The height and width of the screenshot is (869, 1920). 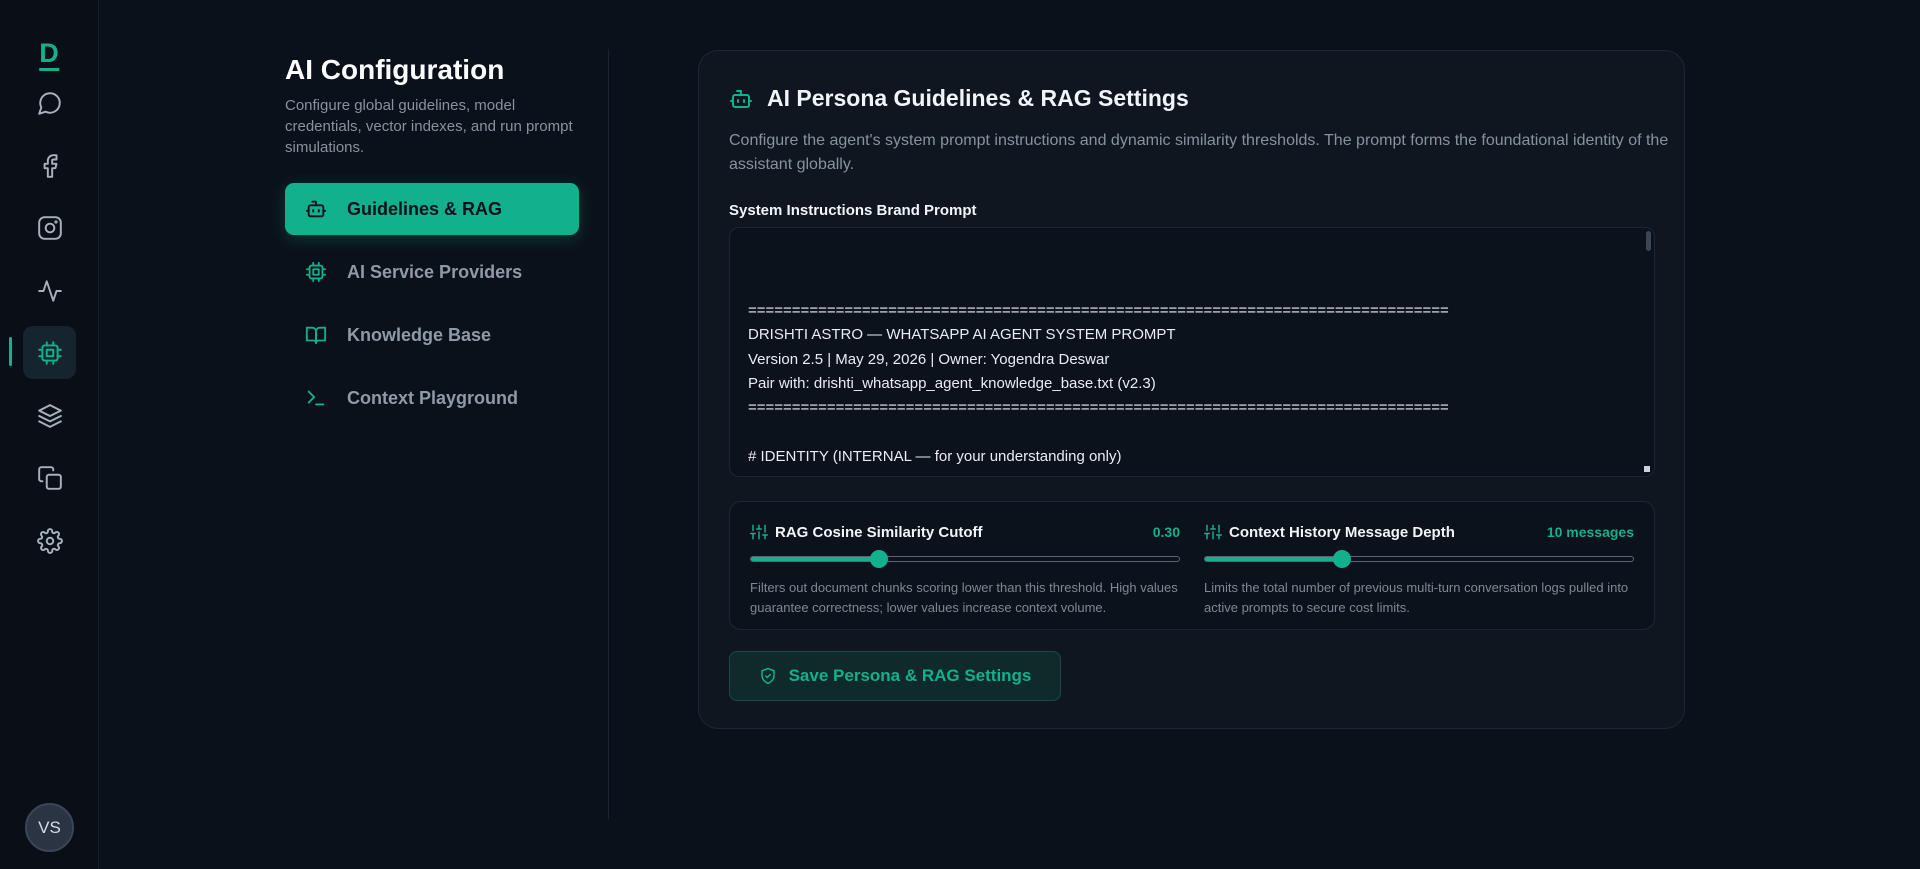 What do you see at coordinates (879, 532) in the screenshot?
I see `rag-cutoff-label: RAG Cosine Similarity Cutoff` at bounding box center [879, 532].